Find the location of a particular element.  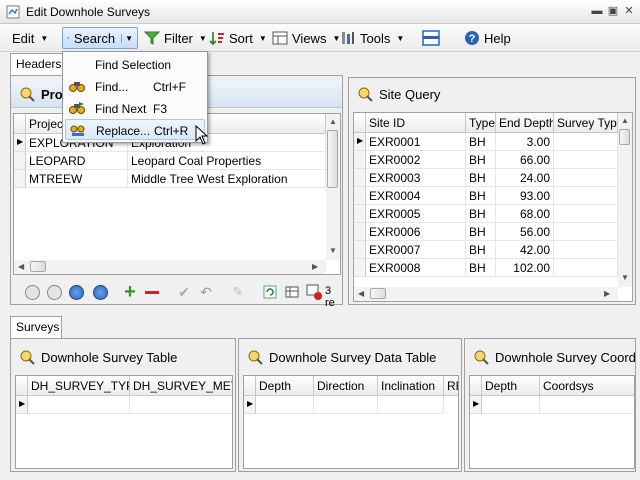

menu-item-shortcut: F3 is located at coordinates (160, 109).